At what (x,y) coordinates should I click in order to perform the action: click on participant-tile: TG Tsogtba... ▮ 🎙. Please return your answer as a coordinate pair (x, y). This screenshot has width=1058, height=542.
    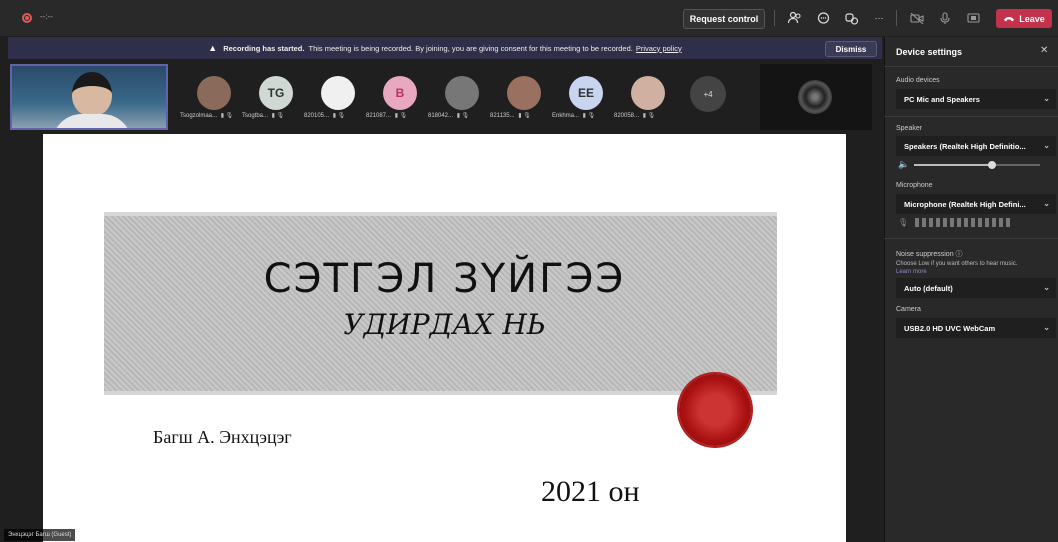
    Looking at the image, I should click on (276, 98).